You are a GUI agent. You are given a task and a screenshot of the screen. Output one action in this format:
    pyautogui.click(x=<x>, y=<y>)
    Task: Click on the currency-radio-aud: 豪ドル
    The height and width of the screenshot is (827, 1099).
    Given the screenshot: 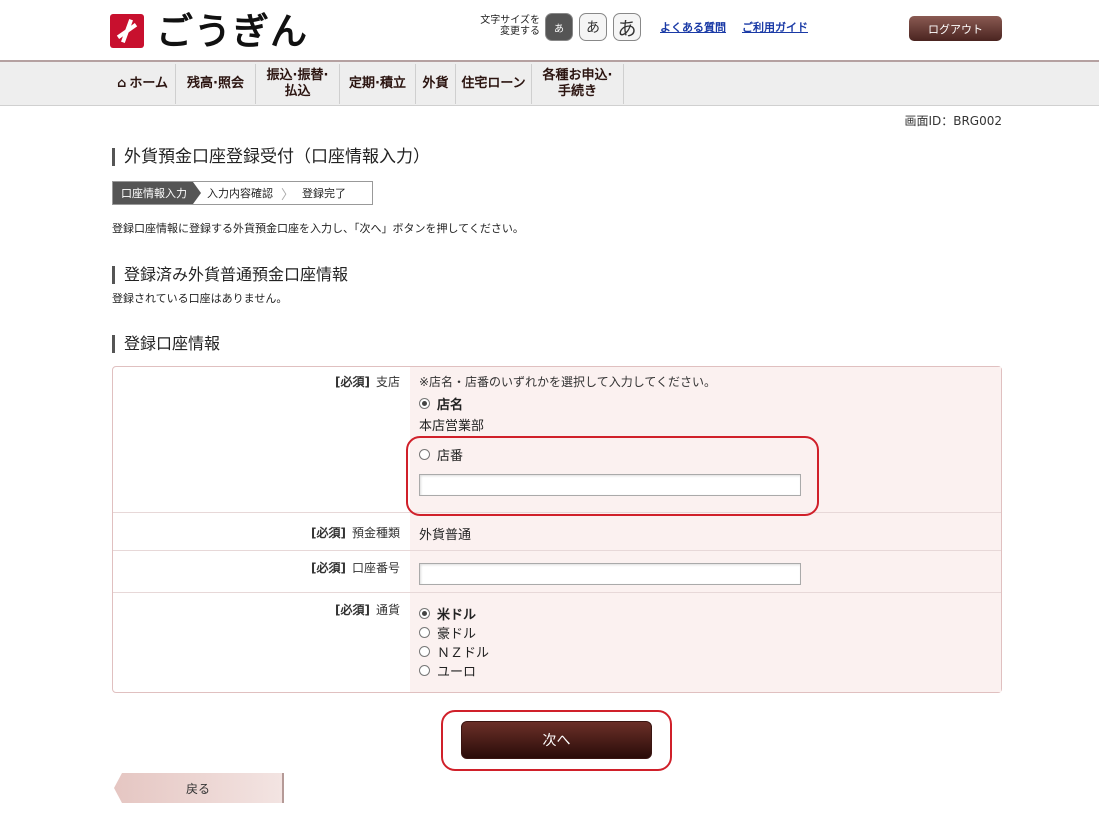 What is the action you would take?
    pyautogui.click(x=447, y=632)
    